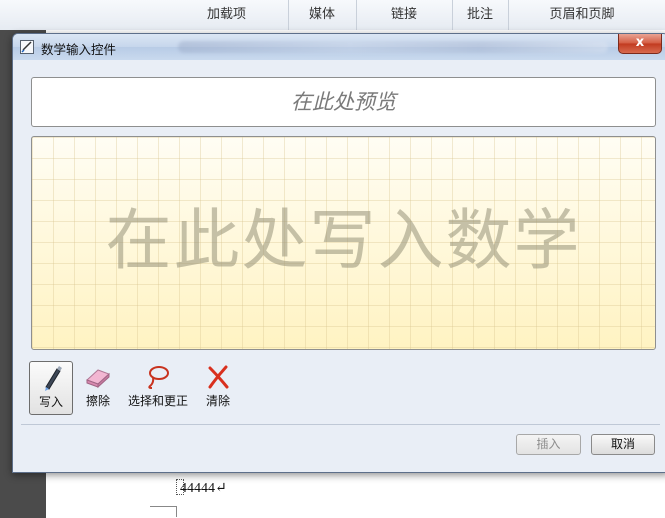 The width and height of the screenshot is (665, 518). I want to click on tool-erase-label: 擦除, so click(97, 401).